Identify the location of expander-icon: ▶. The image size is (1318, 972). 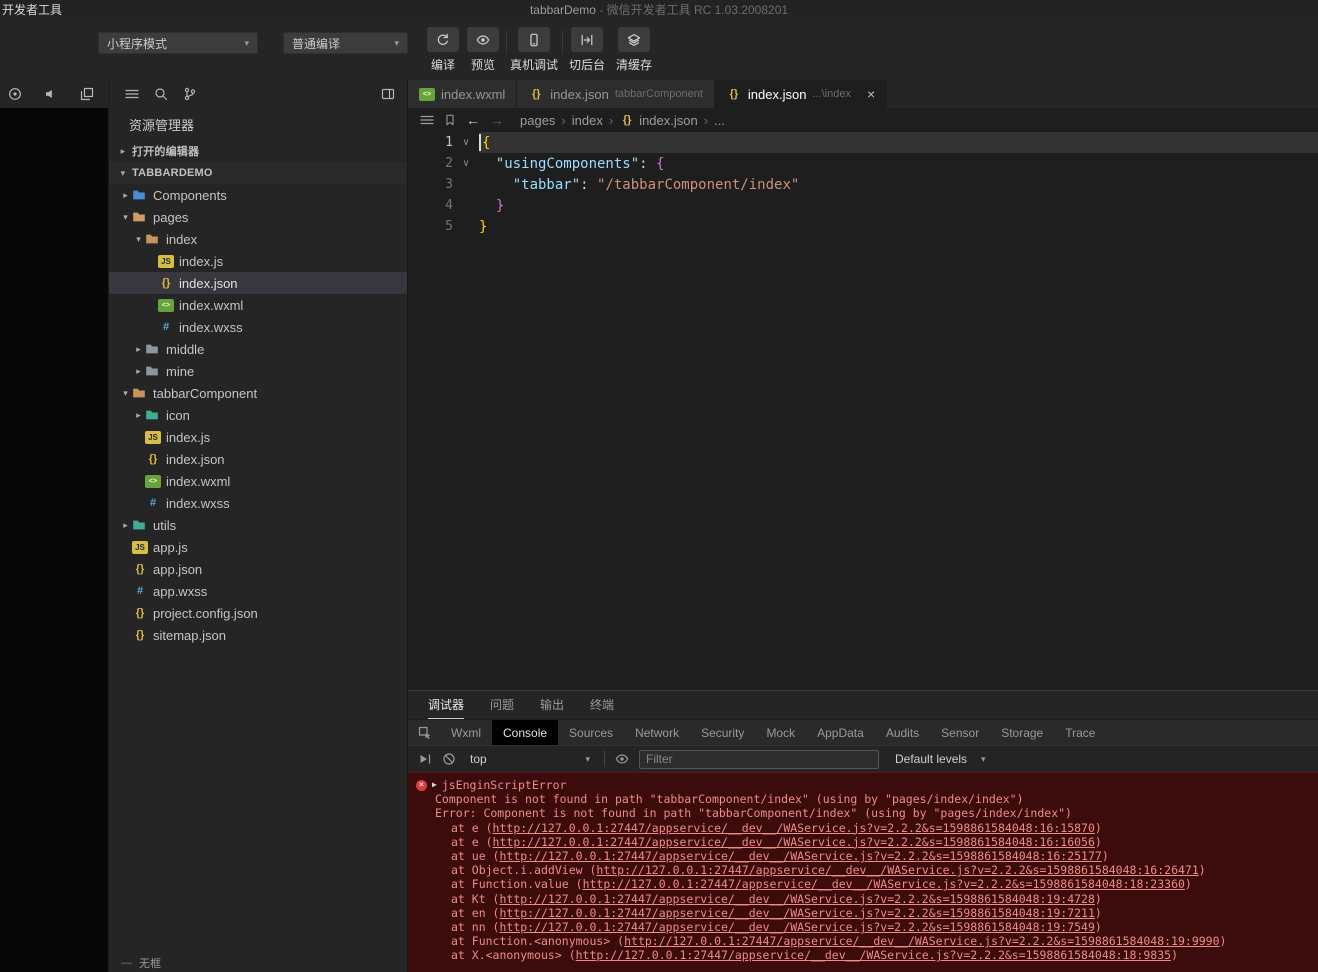
(434, 785).